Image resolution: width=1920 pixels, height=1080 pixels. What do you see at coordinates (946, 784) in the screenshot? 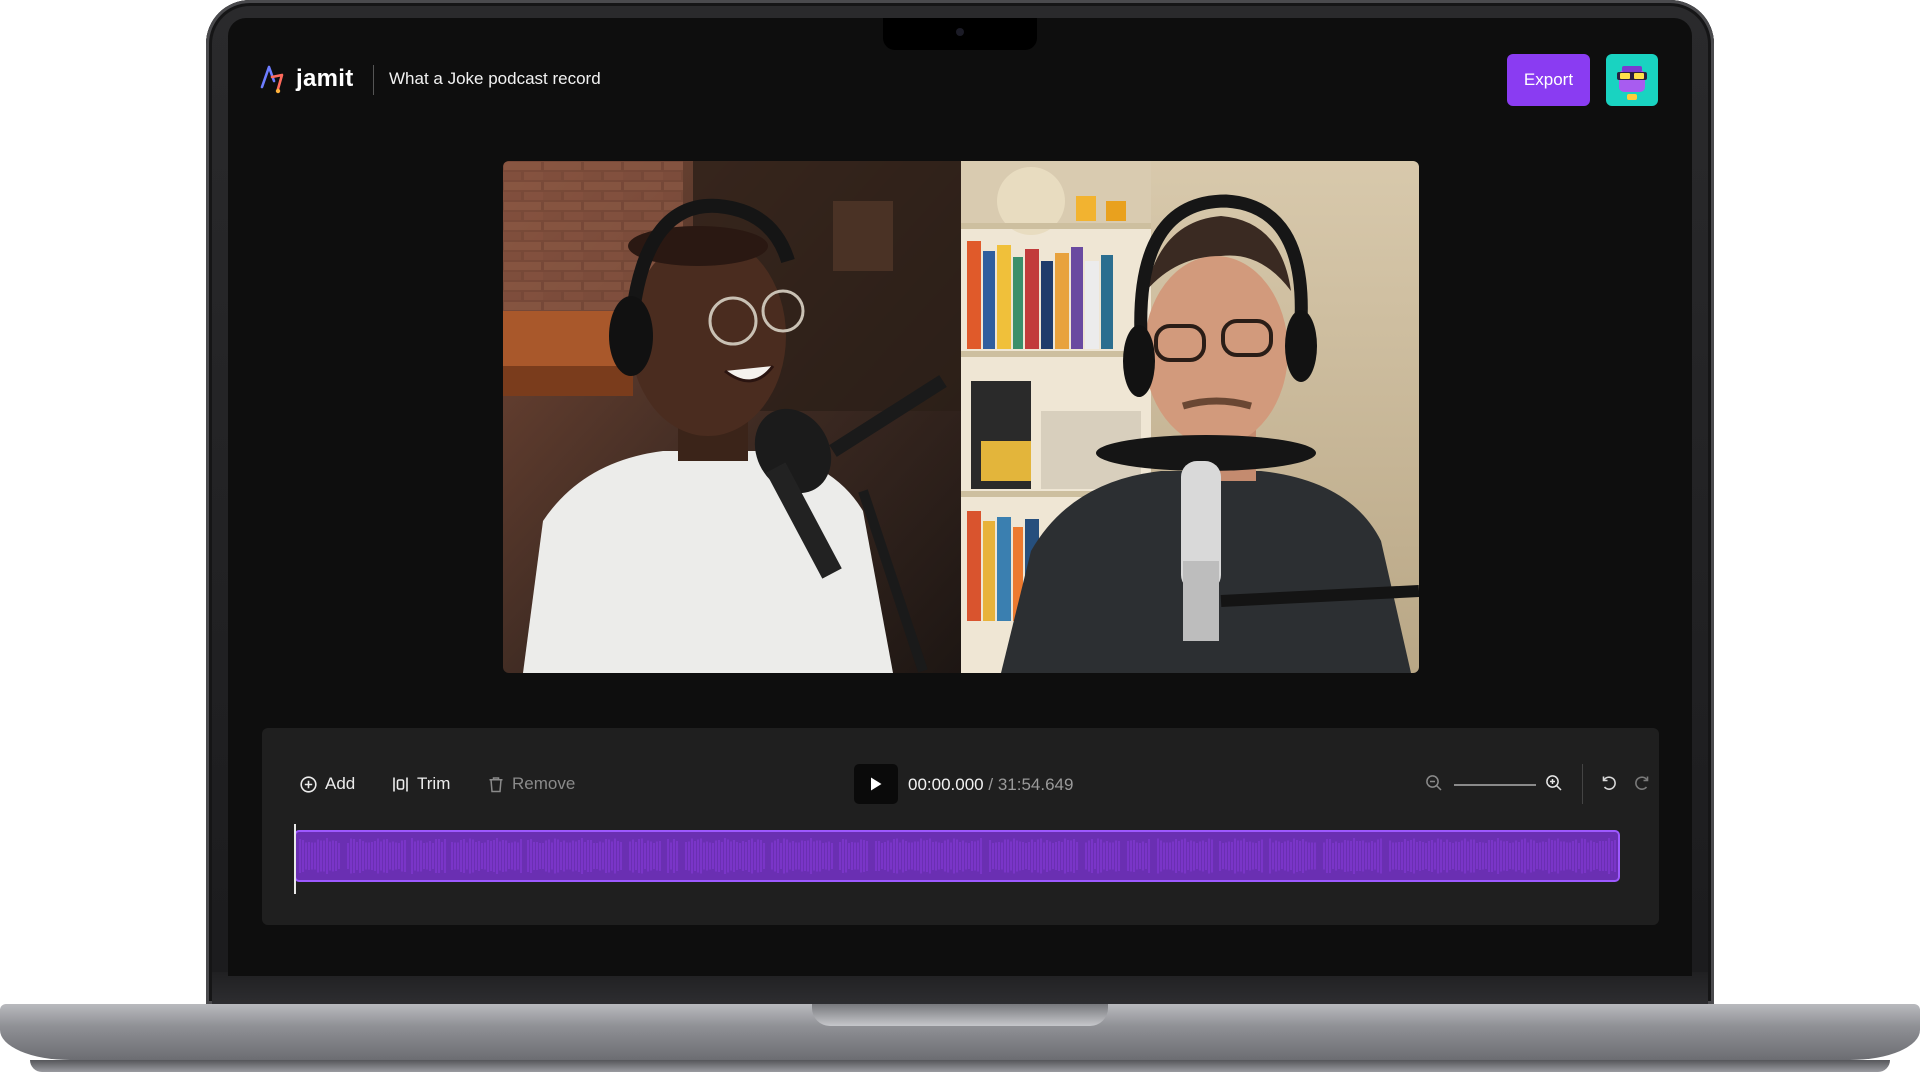
I see `current-time: 00:00.000` at bounding box center [946, 784].